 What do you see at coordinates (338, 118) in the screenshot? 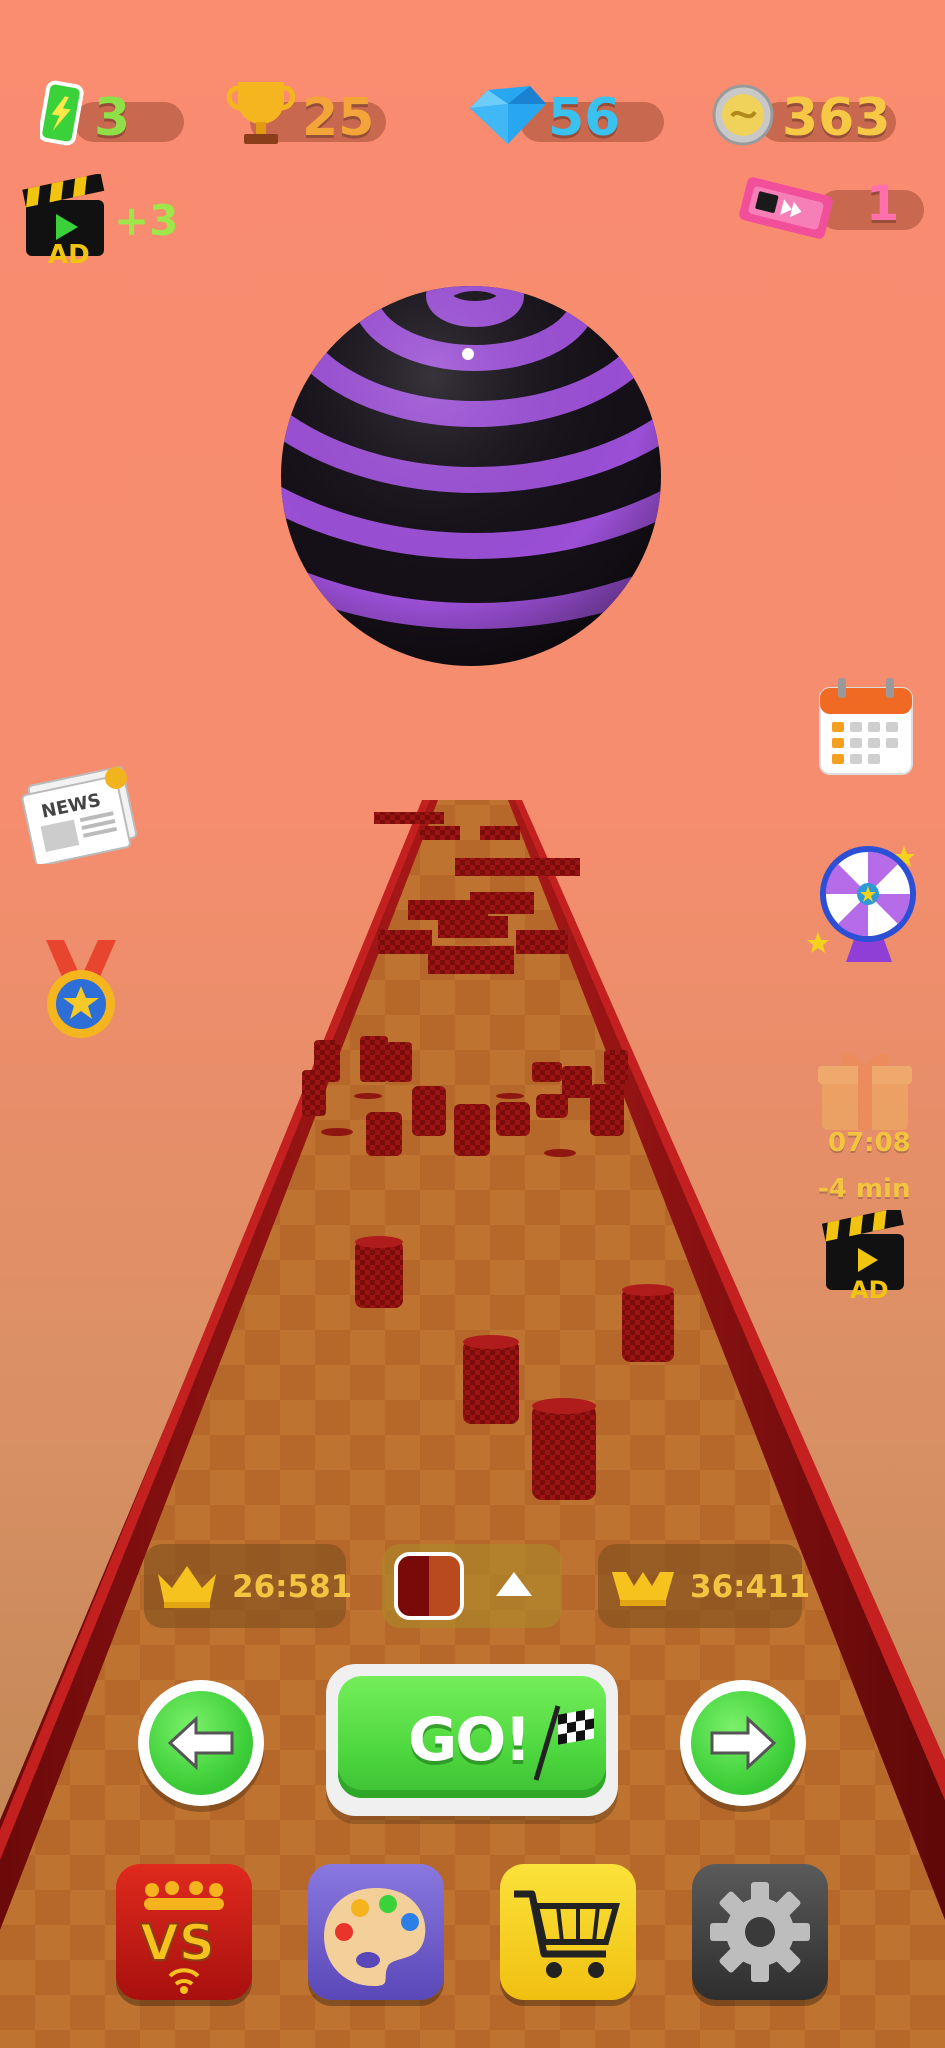
I see `trophy-value: 25` at bounding box center [338, 118].